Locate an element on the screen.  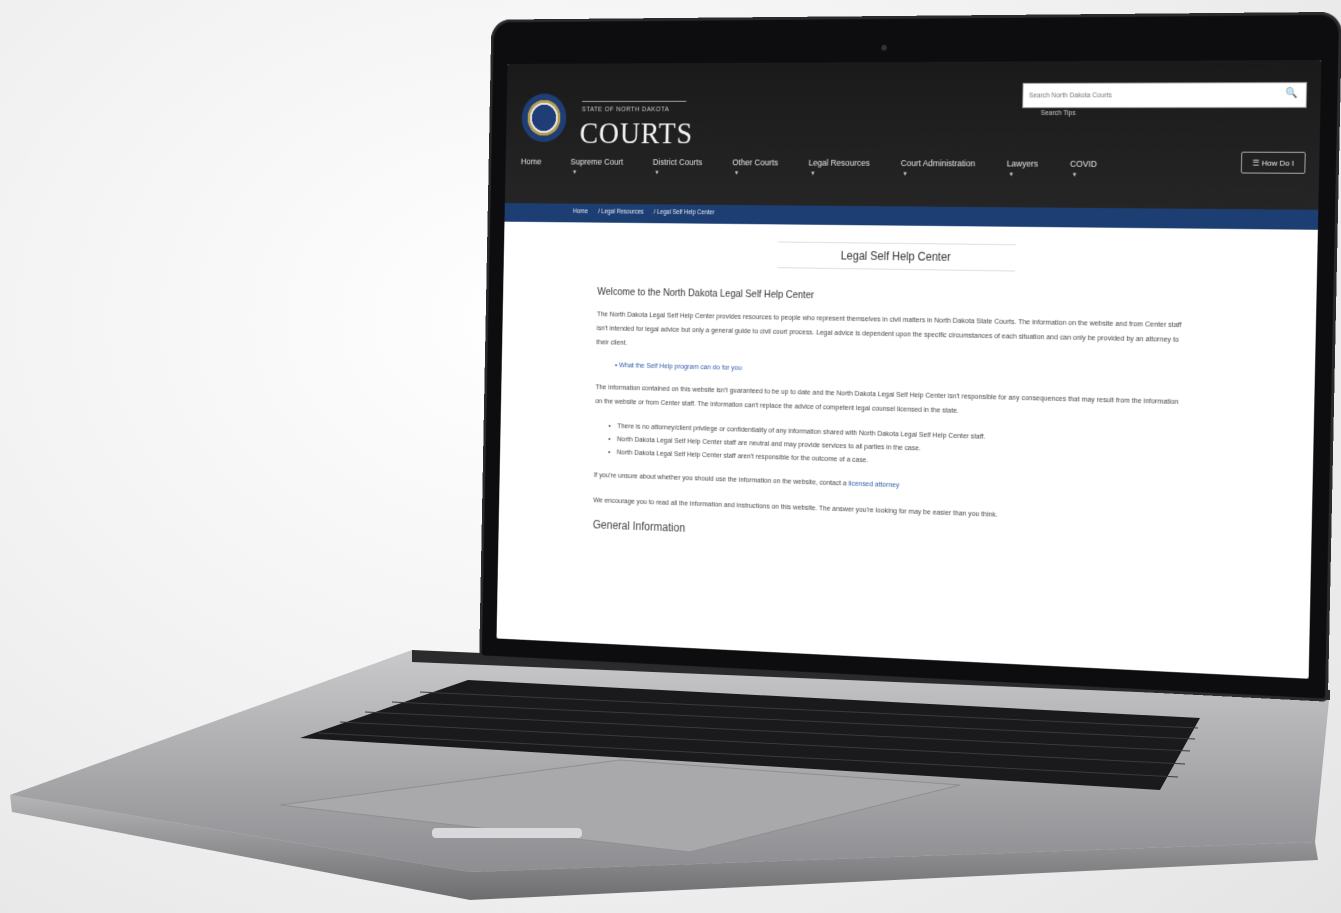
nav-lawyers: Lawyers ▼ is located at coordinates (1022, 168).